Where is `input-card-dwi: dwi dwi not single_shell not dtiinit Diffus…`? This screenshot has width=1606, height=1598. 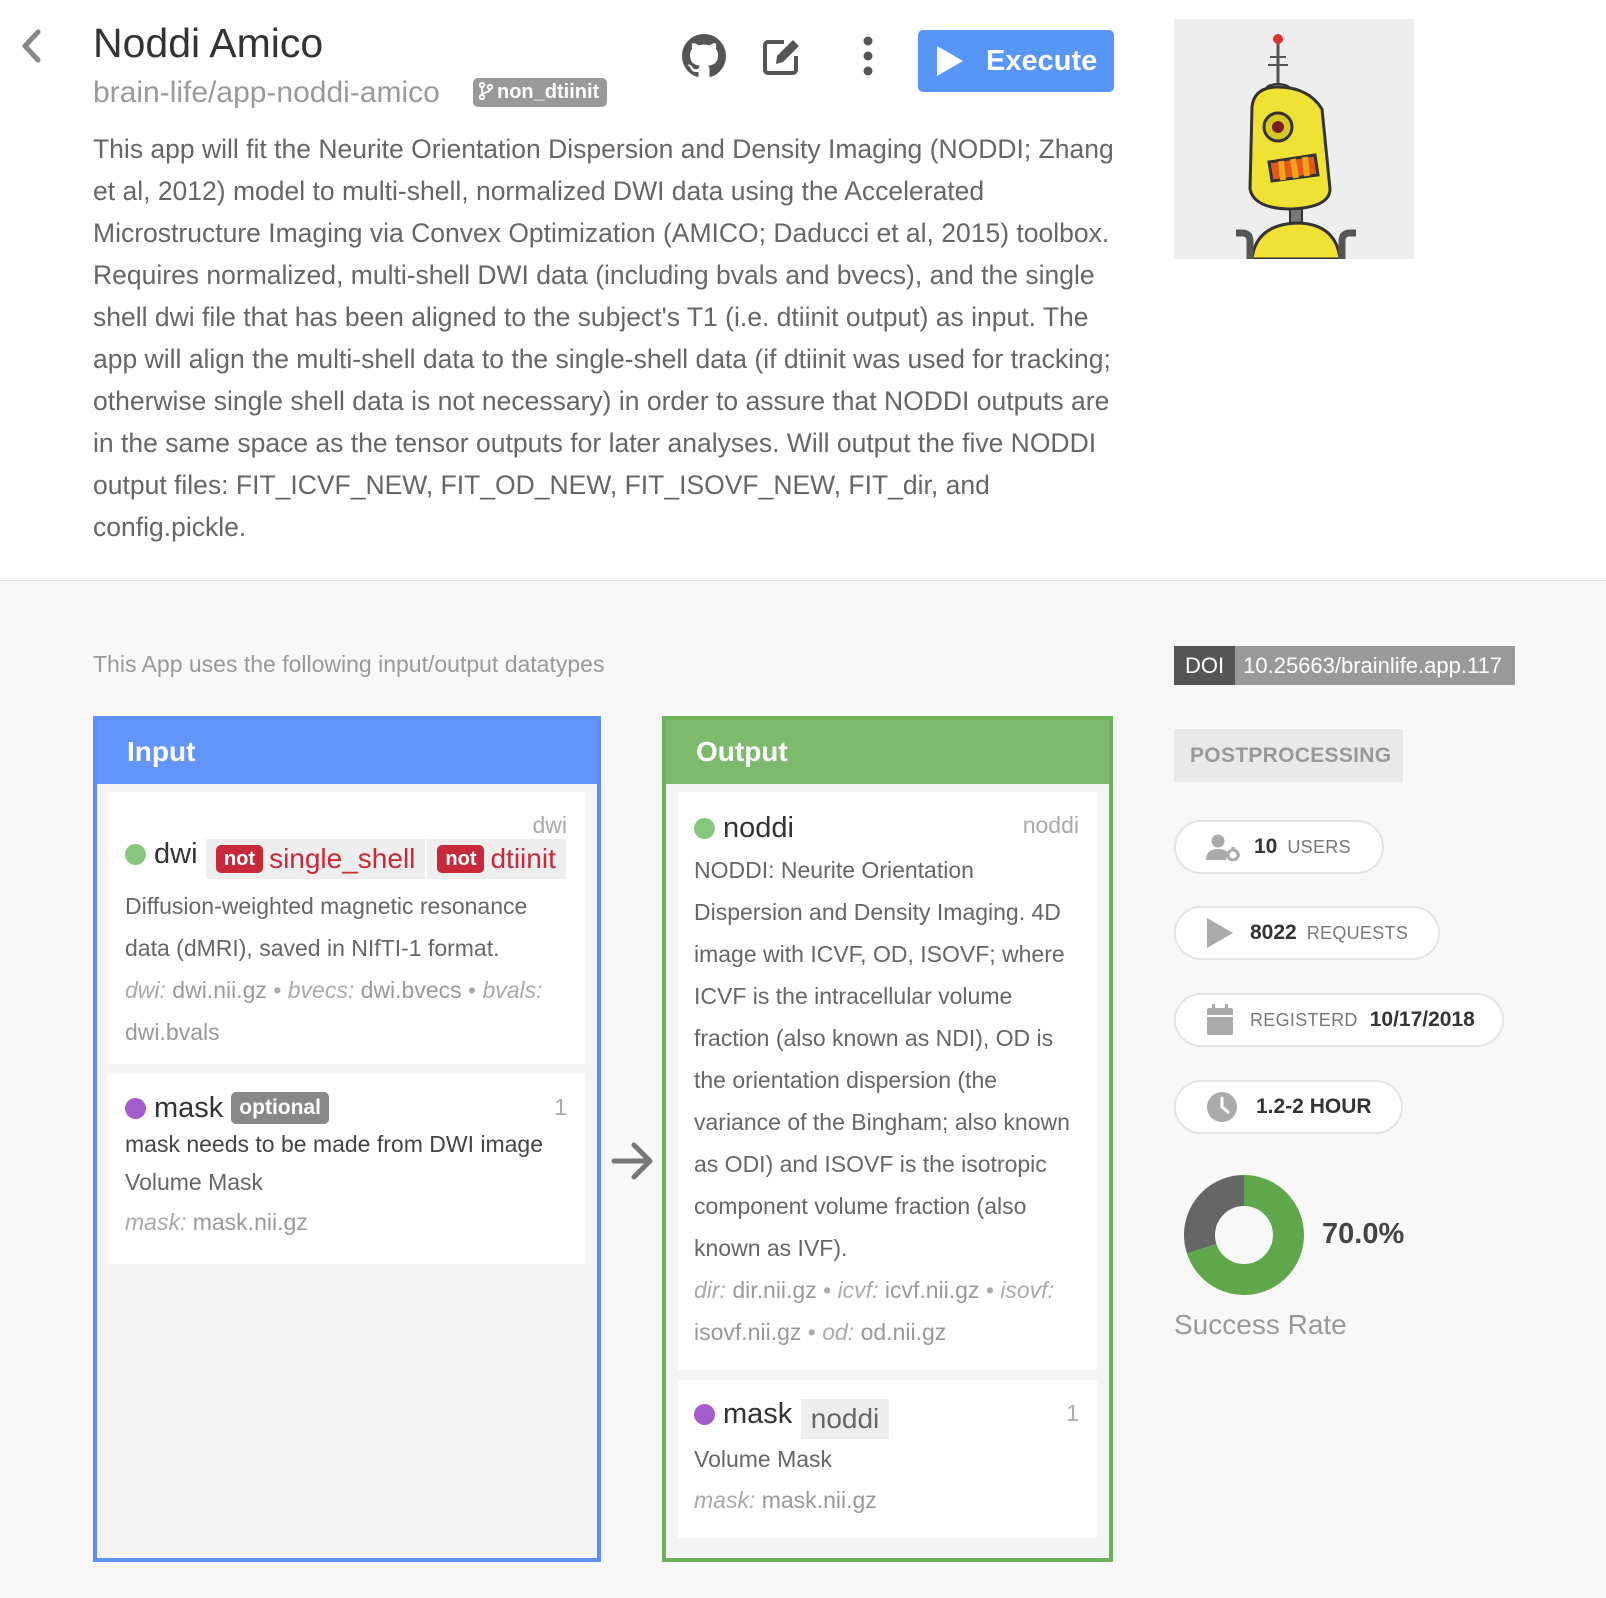
input-card-dwi: dwi dwi not single_shell not dtiinit Diffus… is located at coordinates (347, 928).